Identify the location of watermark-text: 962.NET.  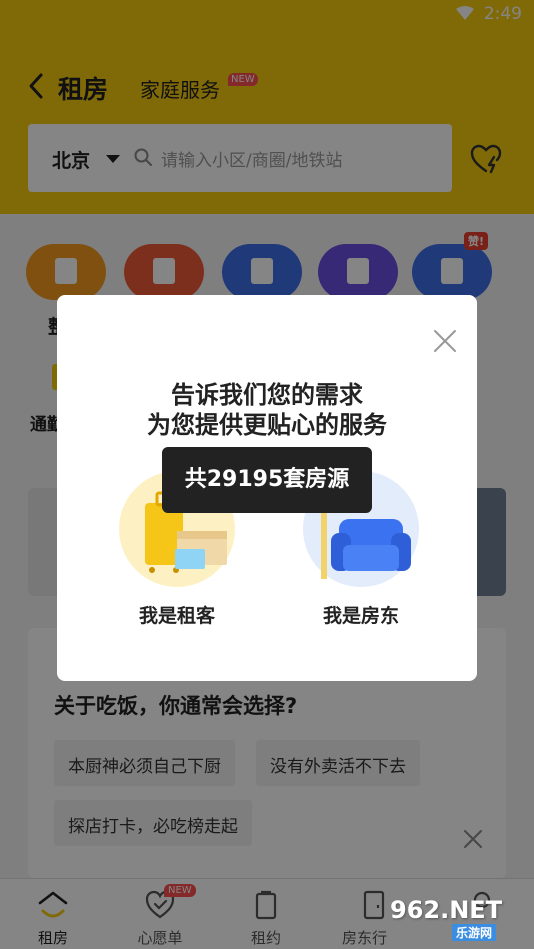
(446, 910).